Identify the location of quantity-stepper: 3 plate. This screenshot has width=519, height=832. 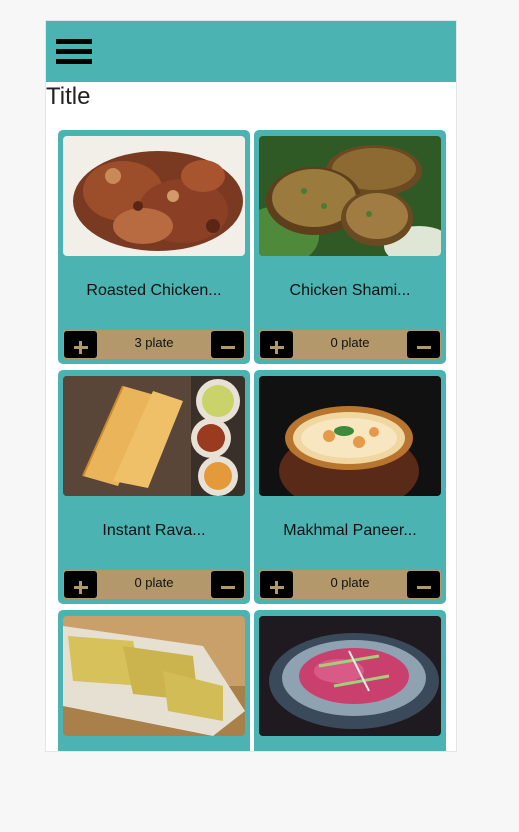
(154, 344).